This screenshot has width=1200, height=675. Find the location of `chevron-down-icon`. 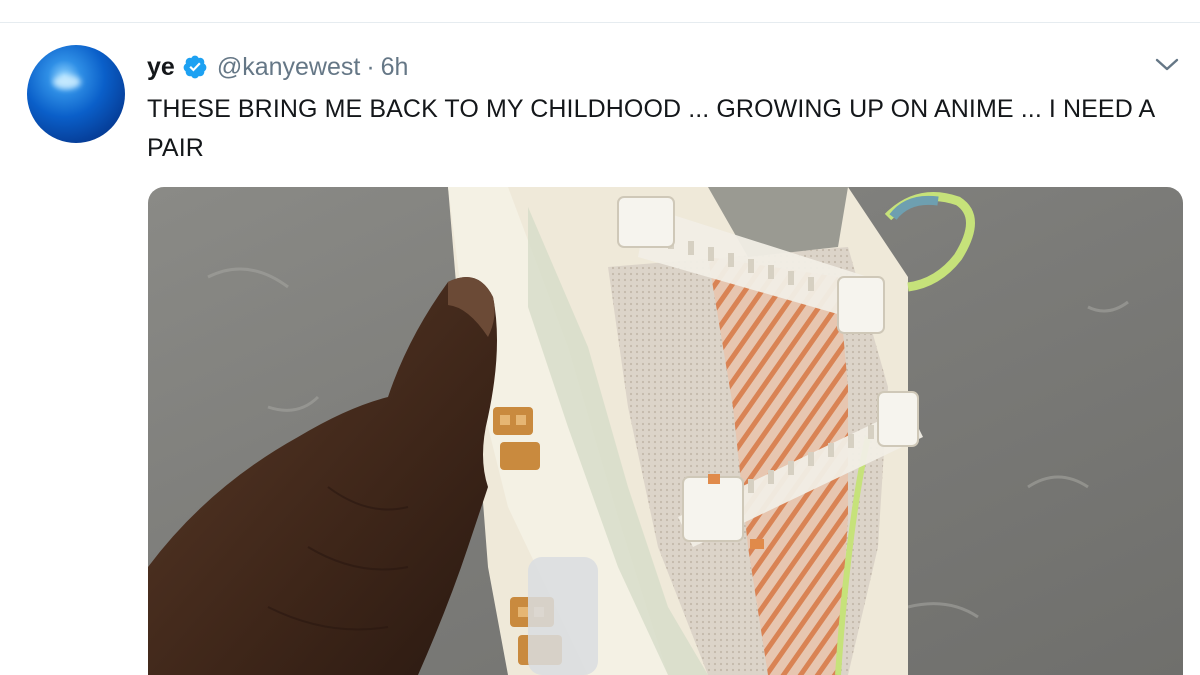

chevron-down-icon is located at coordinates (1167, 65).